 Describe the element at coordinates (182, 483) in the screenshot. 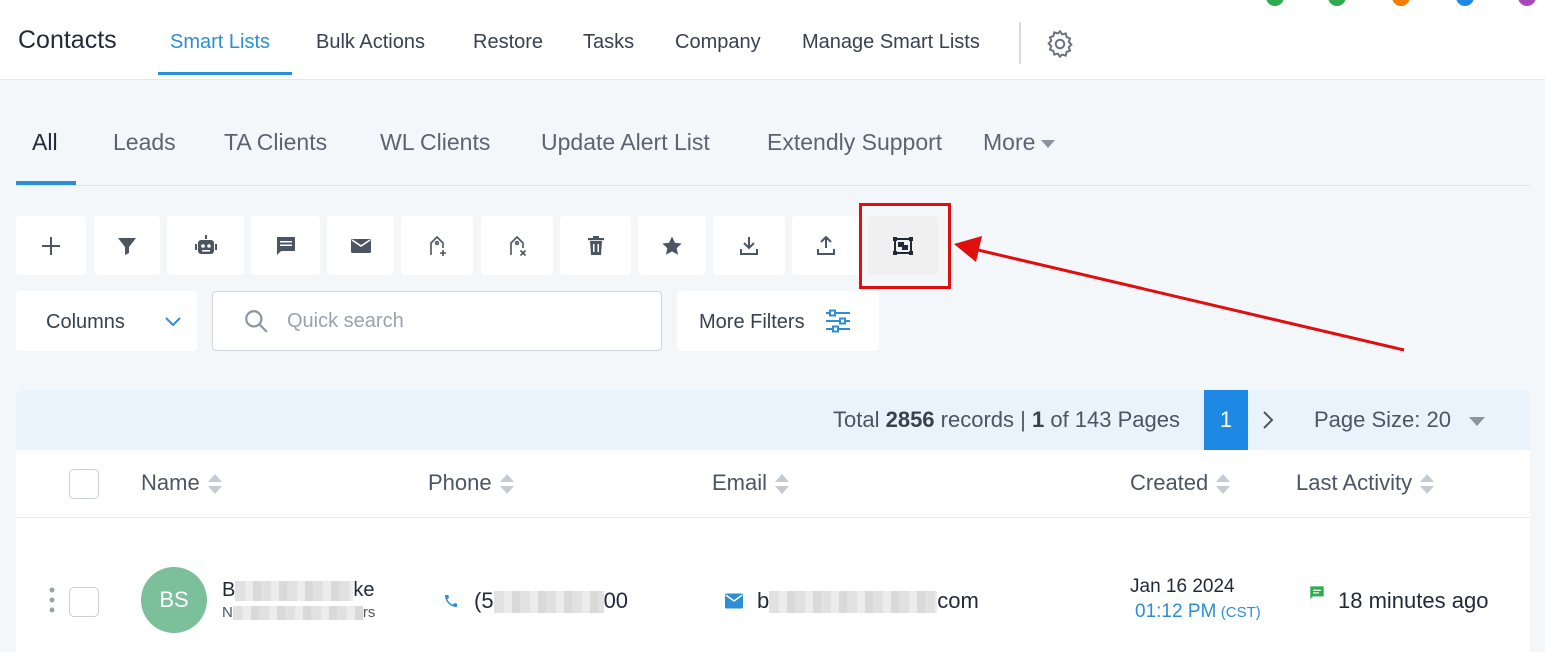

I see `column-header-name: Name` at that location.